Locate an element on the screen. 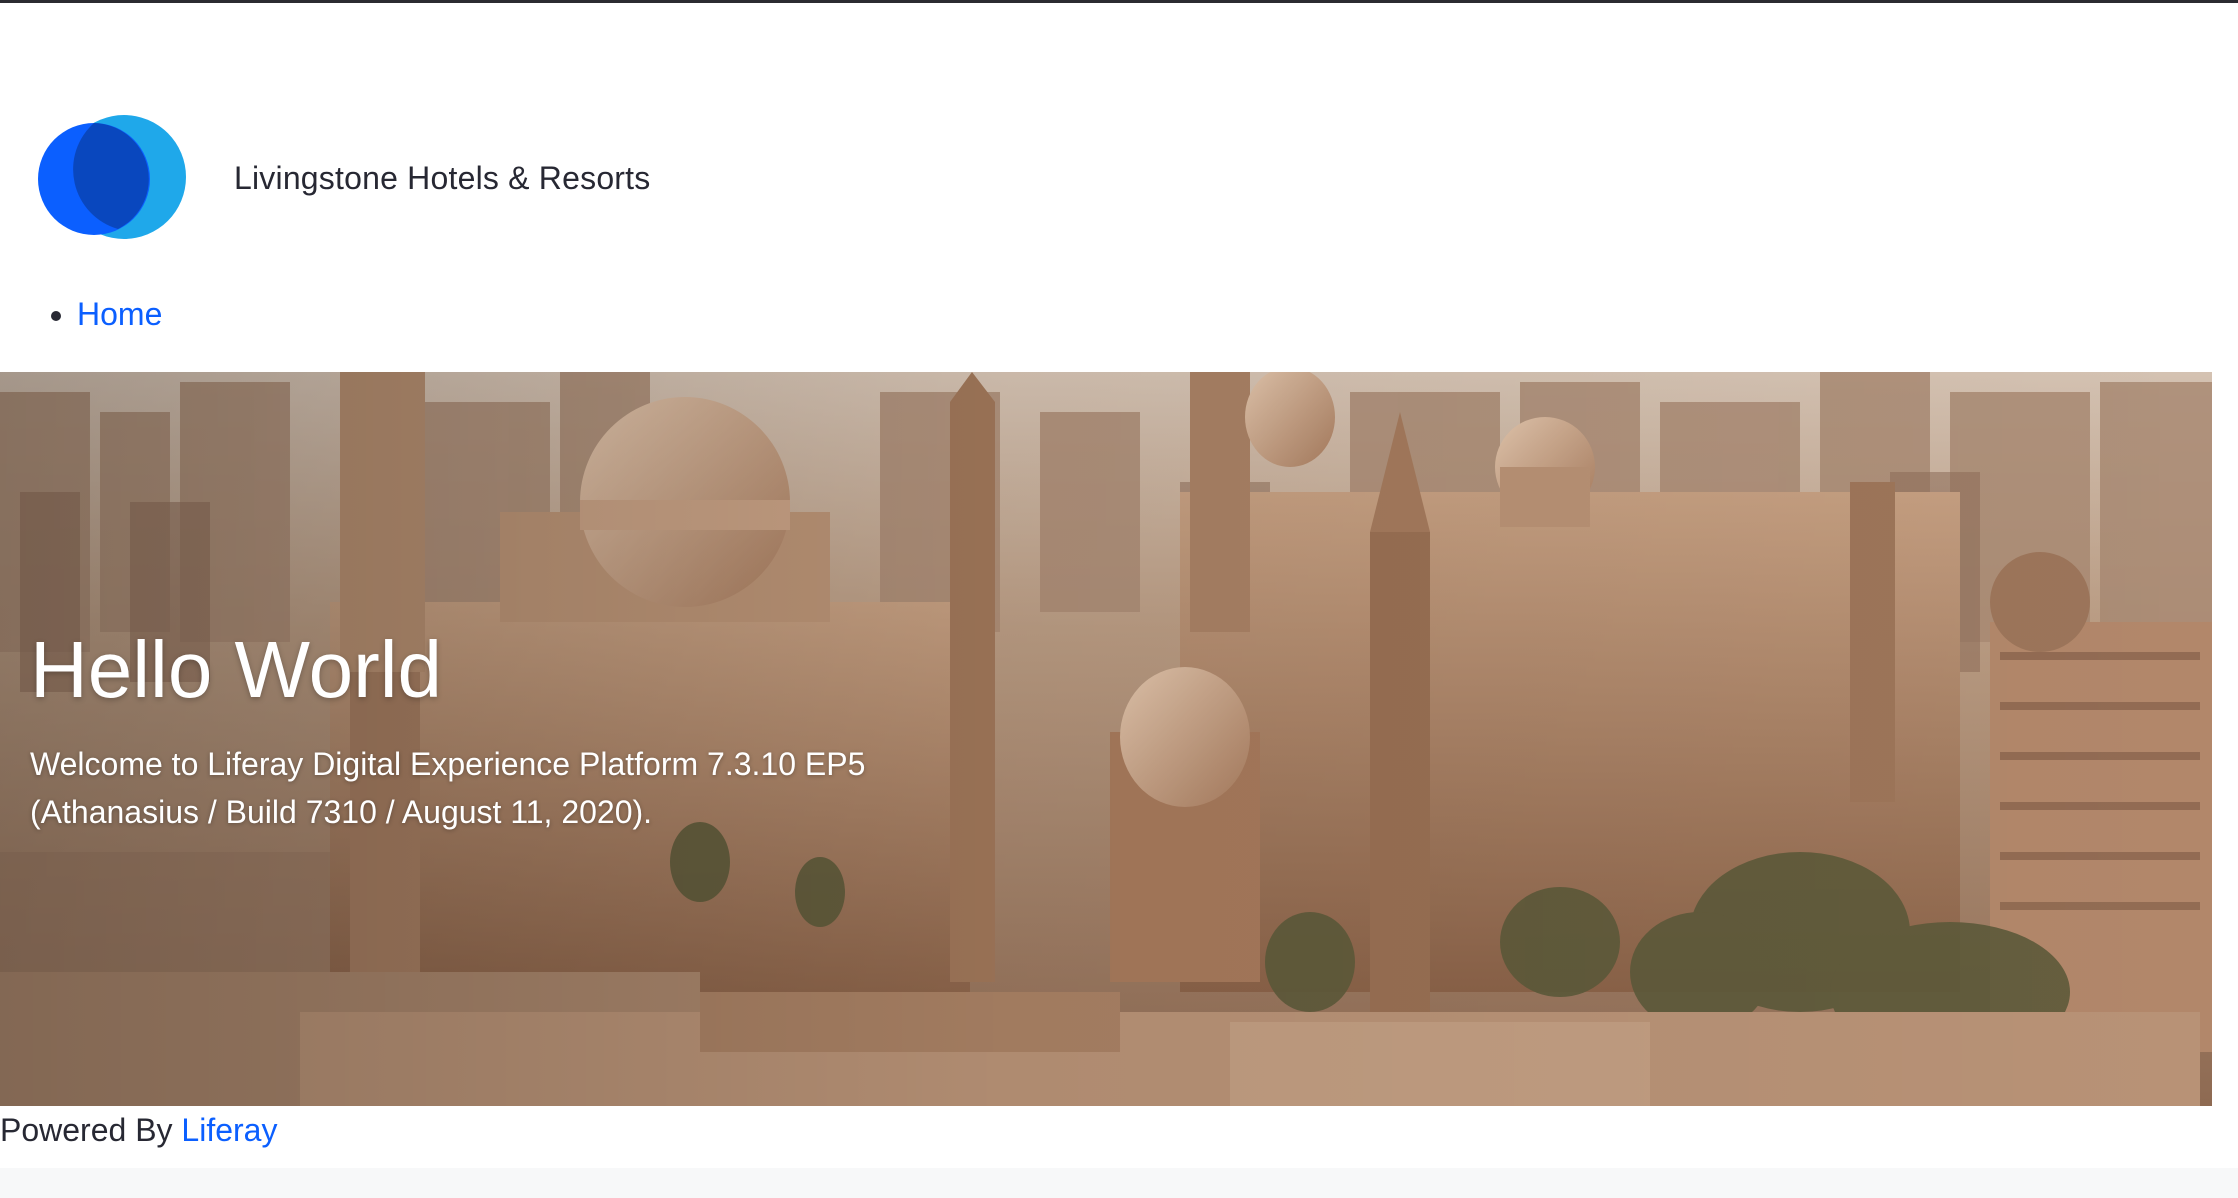  footer: Powered By Liferay is located at coordinates (138, 1130).